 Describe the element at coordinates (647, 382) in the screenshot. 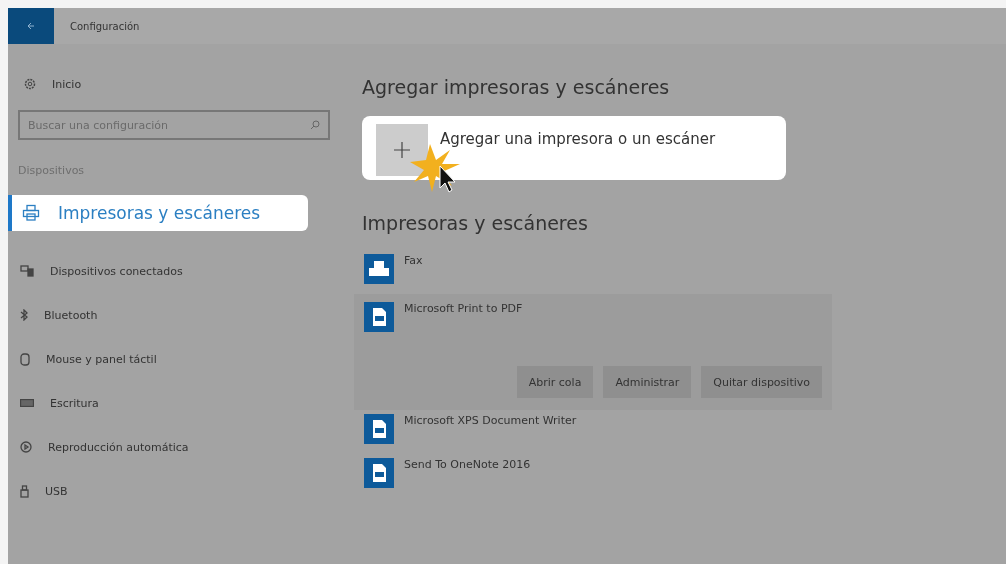

I see `action-button: Administrar` at that location.